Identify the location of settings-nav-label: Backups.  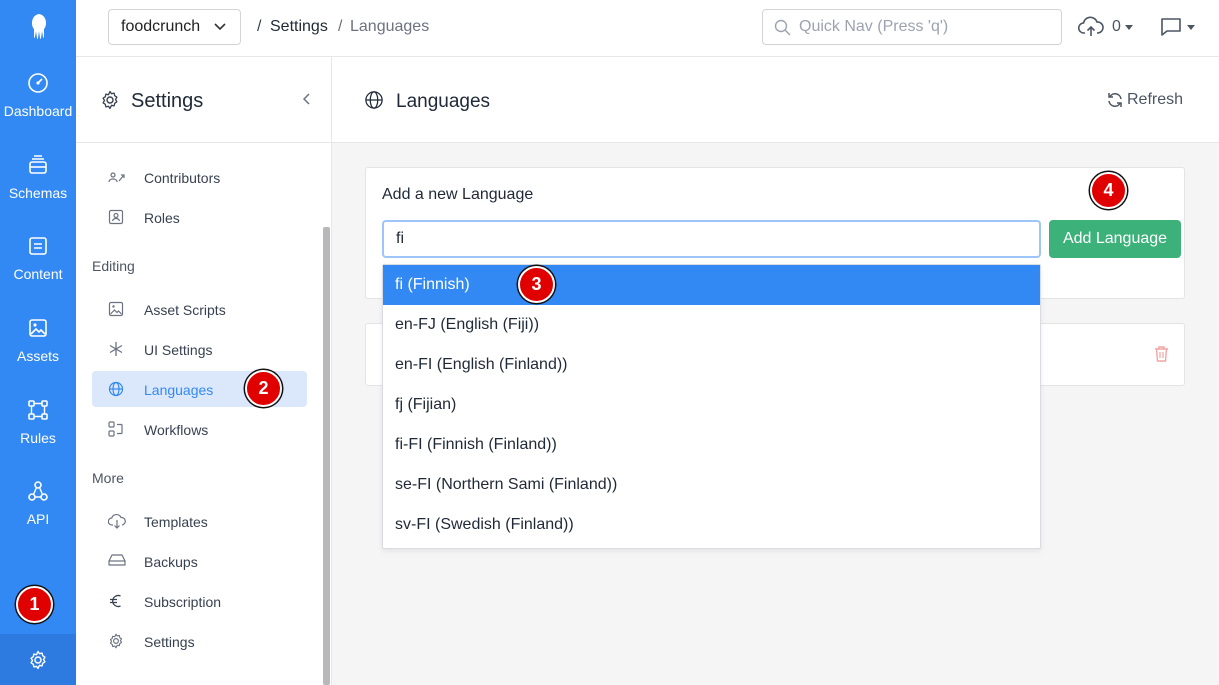
(171, 562).